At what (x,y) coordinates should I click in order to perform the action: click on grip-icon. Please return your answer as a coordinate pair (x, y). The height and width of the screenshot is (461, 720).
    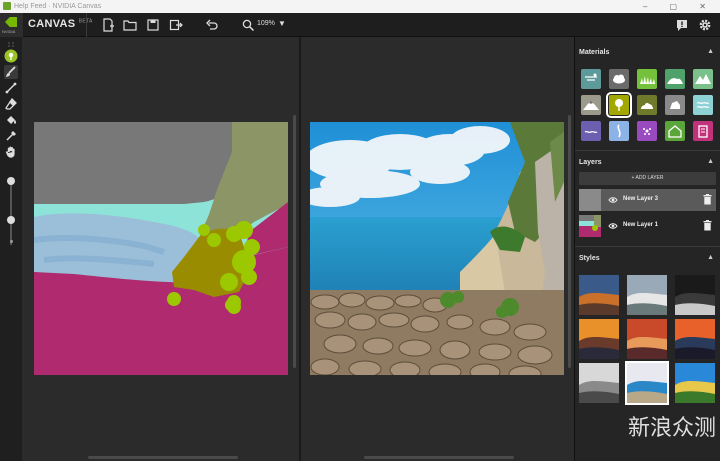
    Looking at the image, I should click on (11, 42).